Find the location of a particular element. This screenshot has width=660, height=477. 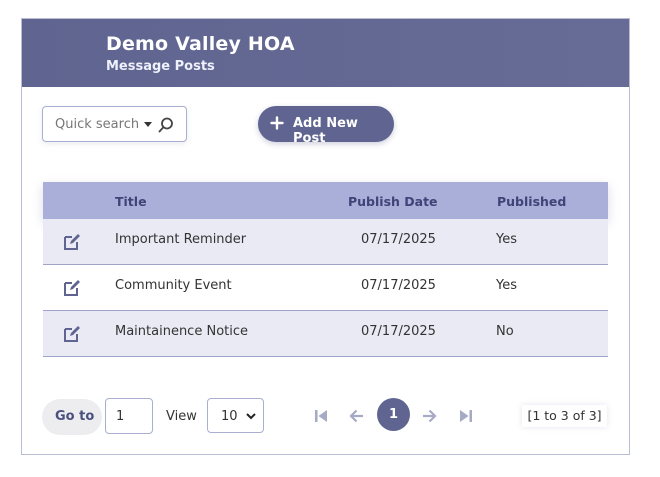

table-header: Title Publish Date Published is located at coordinates (325, 200).